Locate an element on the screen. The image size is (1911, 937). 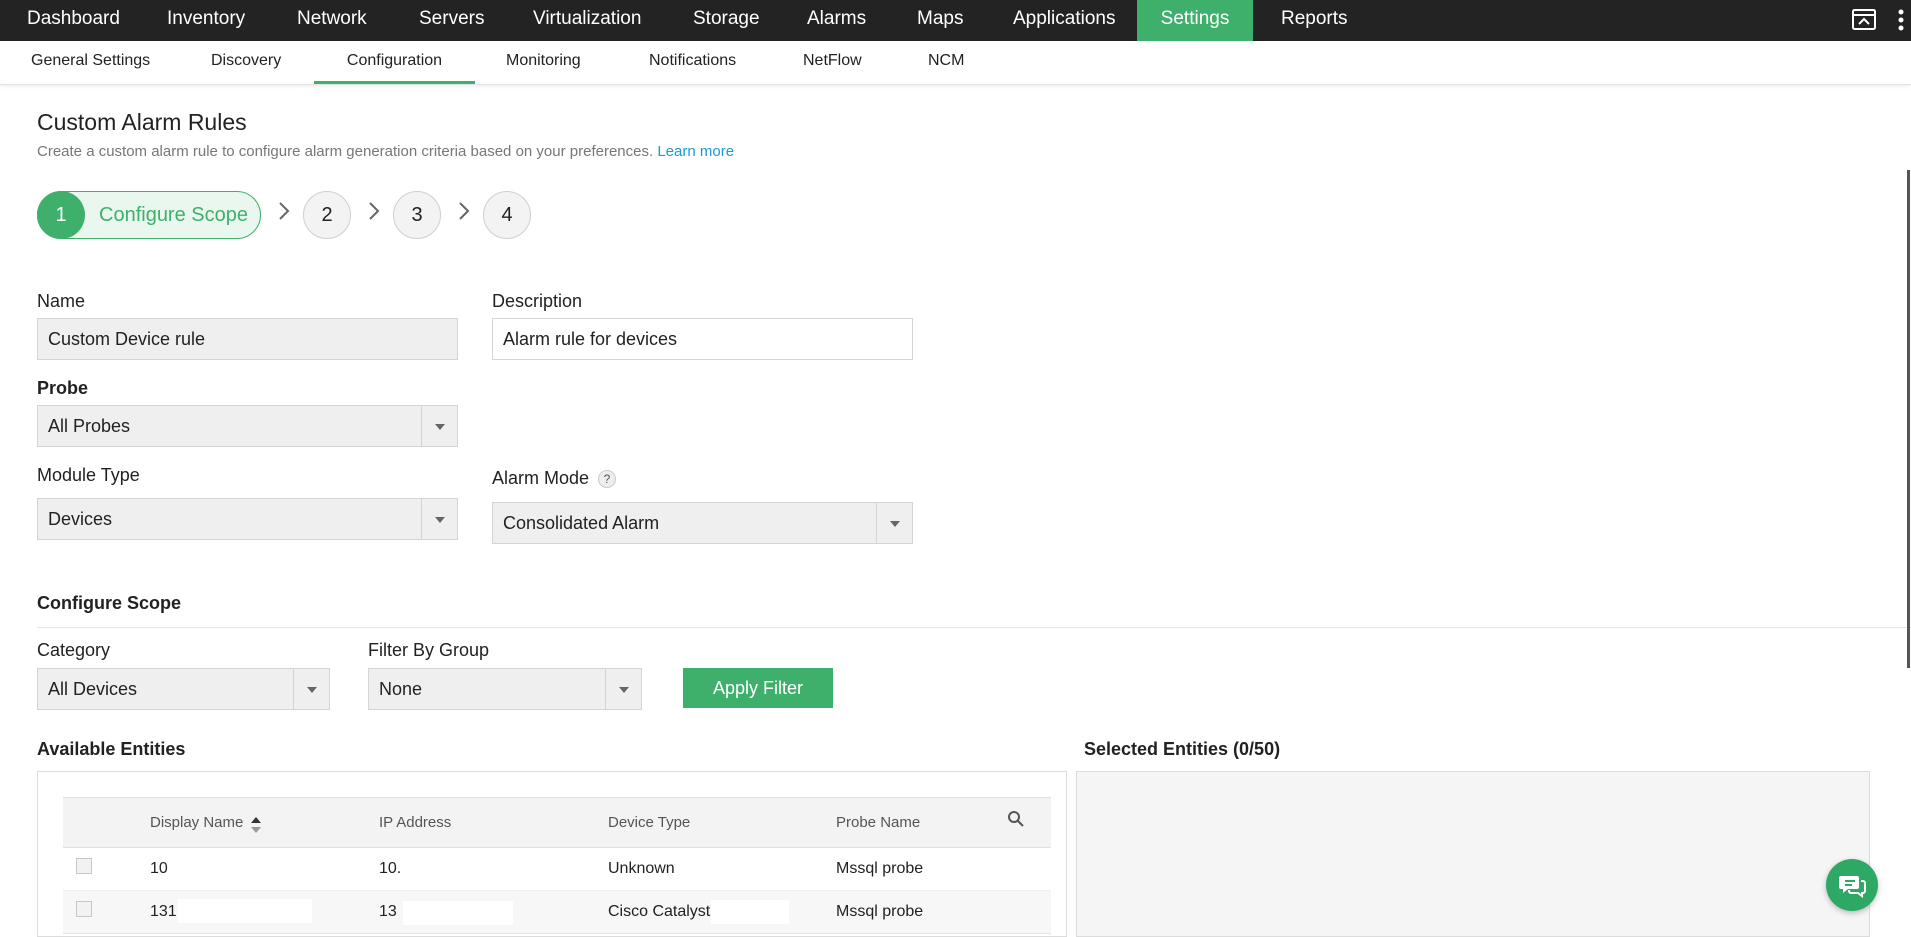
row-ip-address: 10. is located at coordinates (390, 868).